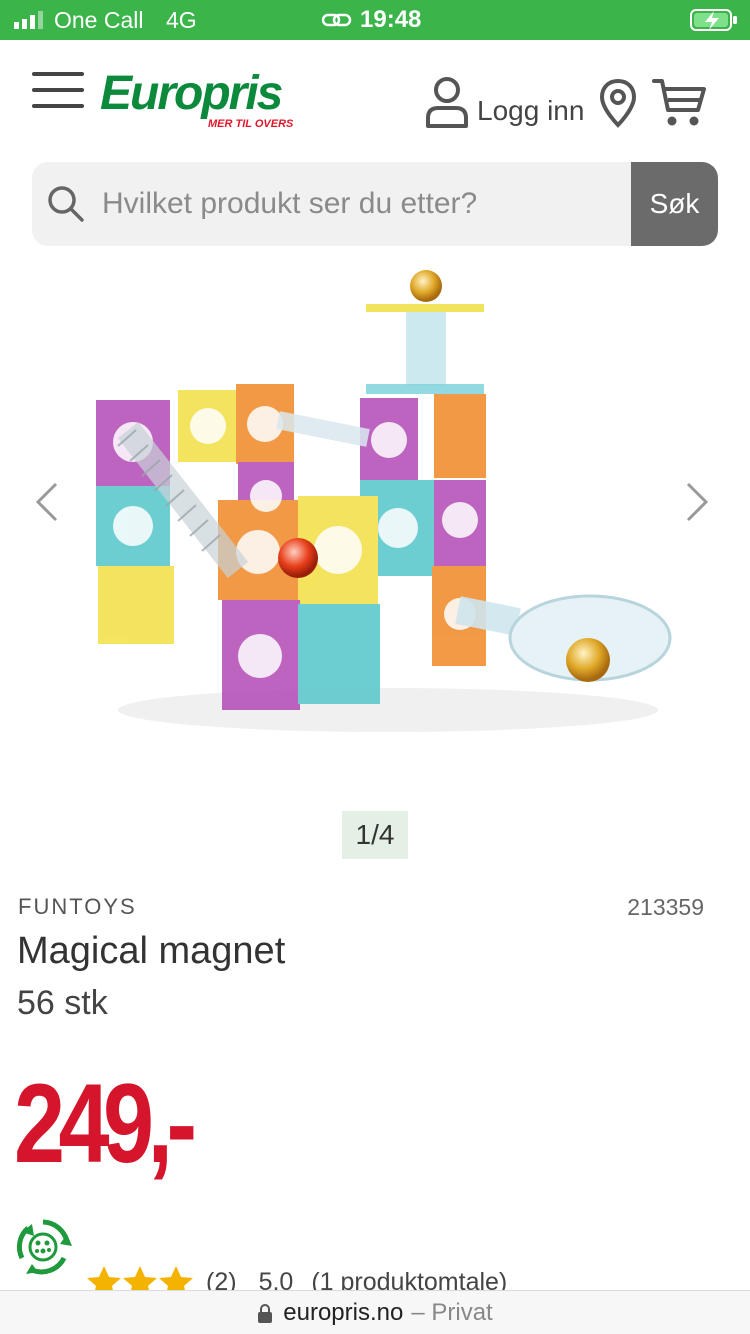  Describe the element at coordinates (99, 20) in the screenshot. I see `carrier-label: One Call` at that location.